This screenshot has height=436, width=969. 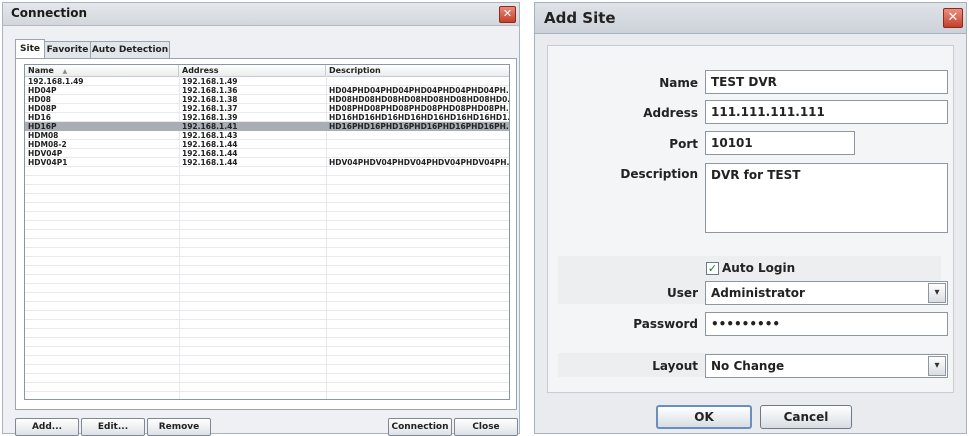 I want to click on name-label: Name, so click(x=678, y=83).